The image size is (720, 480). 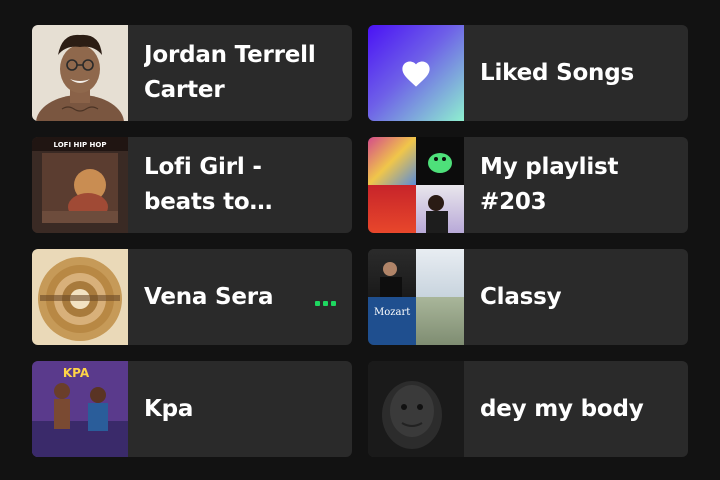 I want to click on liked-songs-cover, so click(x=416, y=73).